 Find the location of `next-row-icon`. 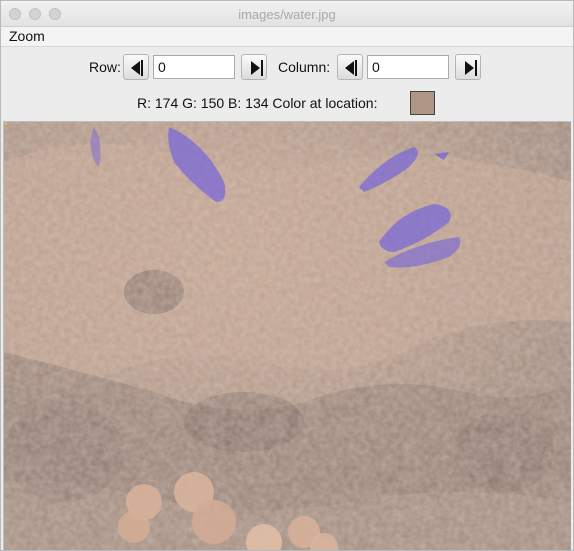

next-row-icon is located at coordinates (255, 68).